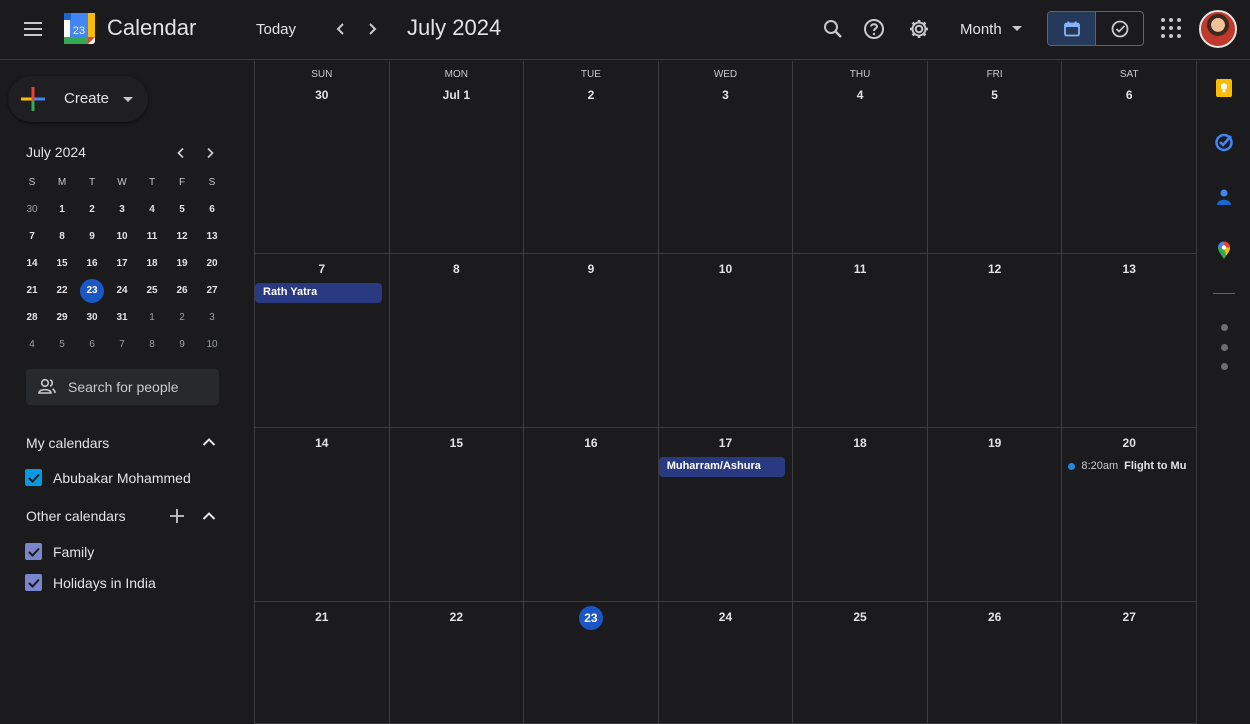  What do you see at coordinates (122, 263) in the screenshot?
I see `mini-day: 17` at bounding box center [122, 263].